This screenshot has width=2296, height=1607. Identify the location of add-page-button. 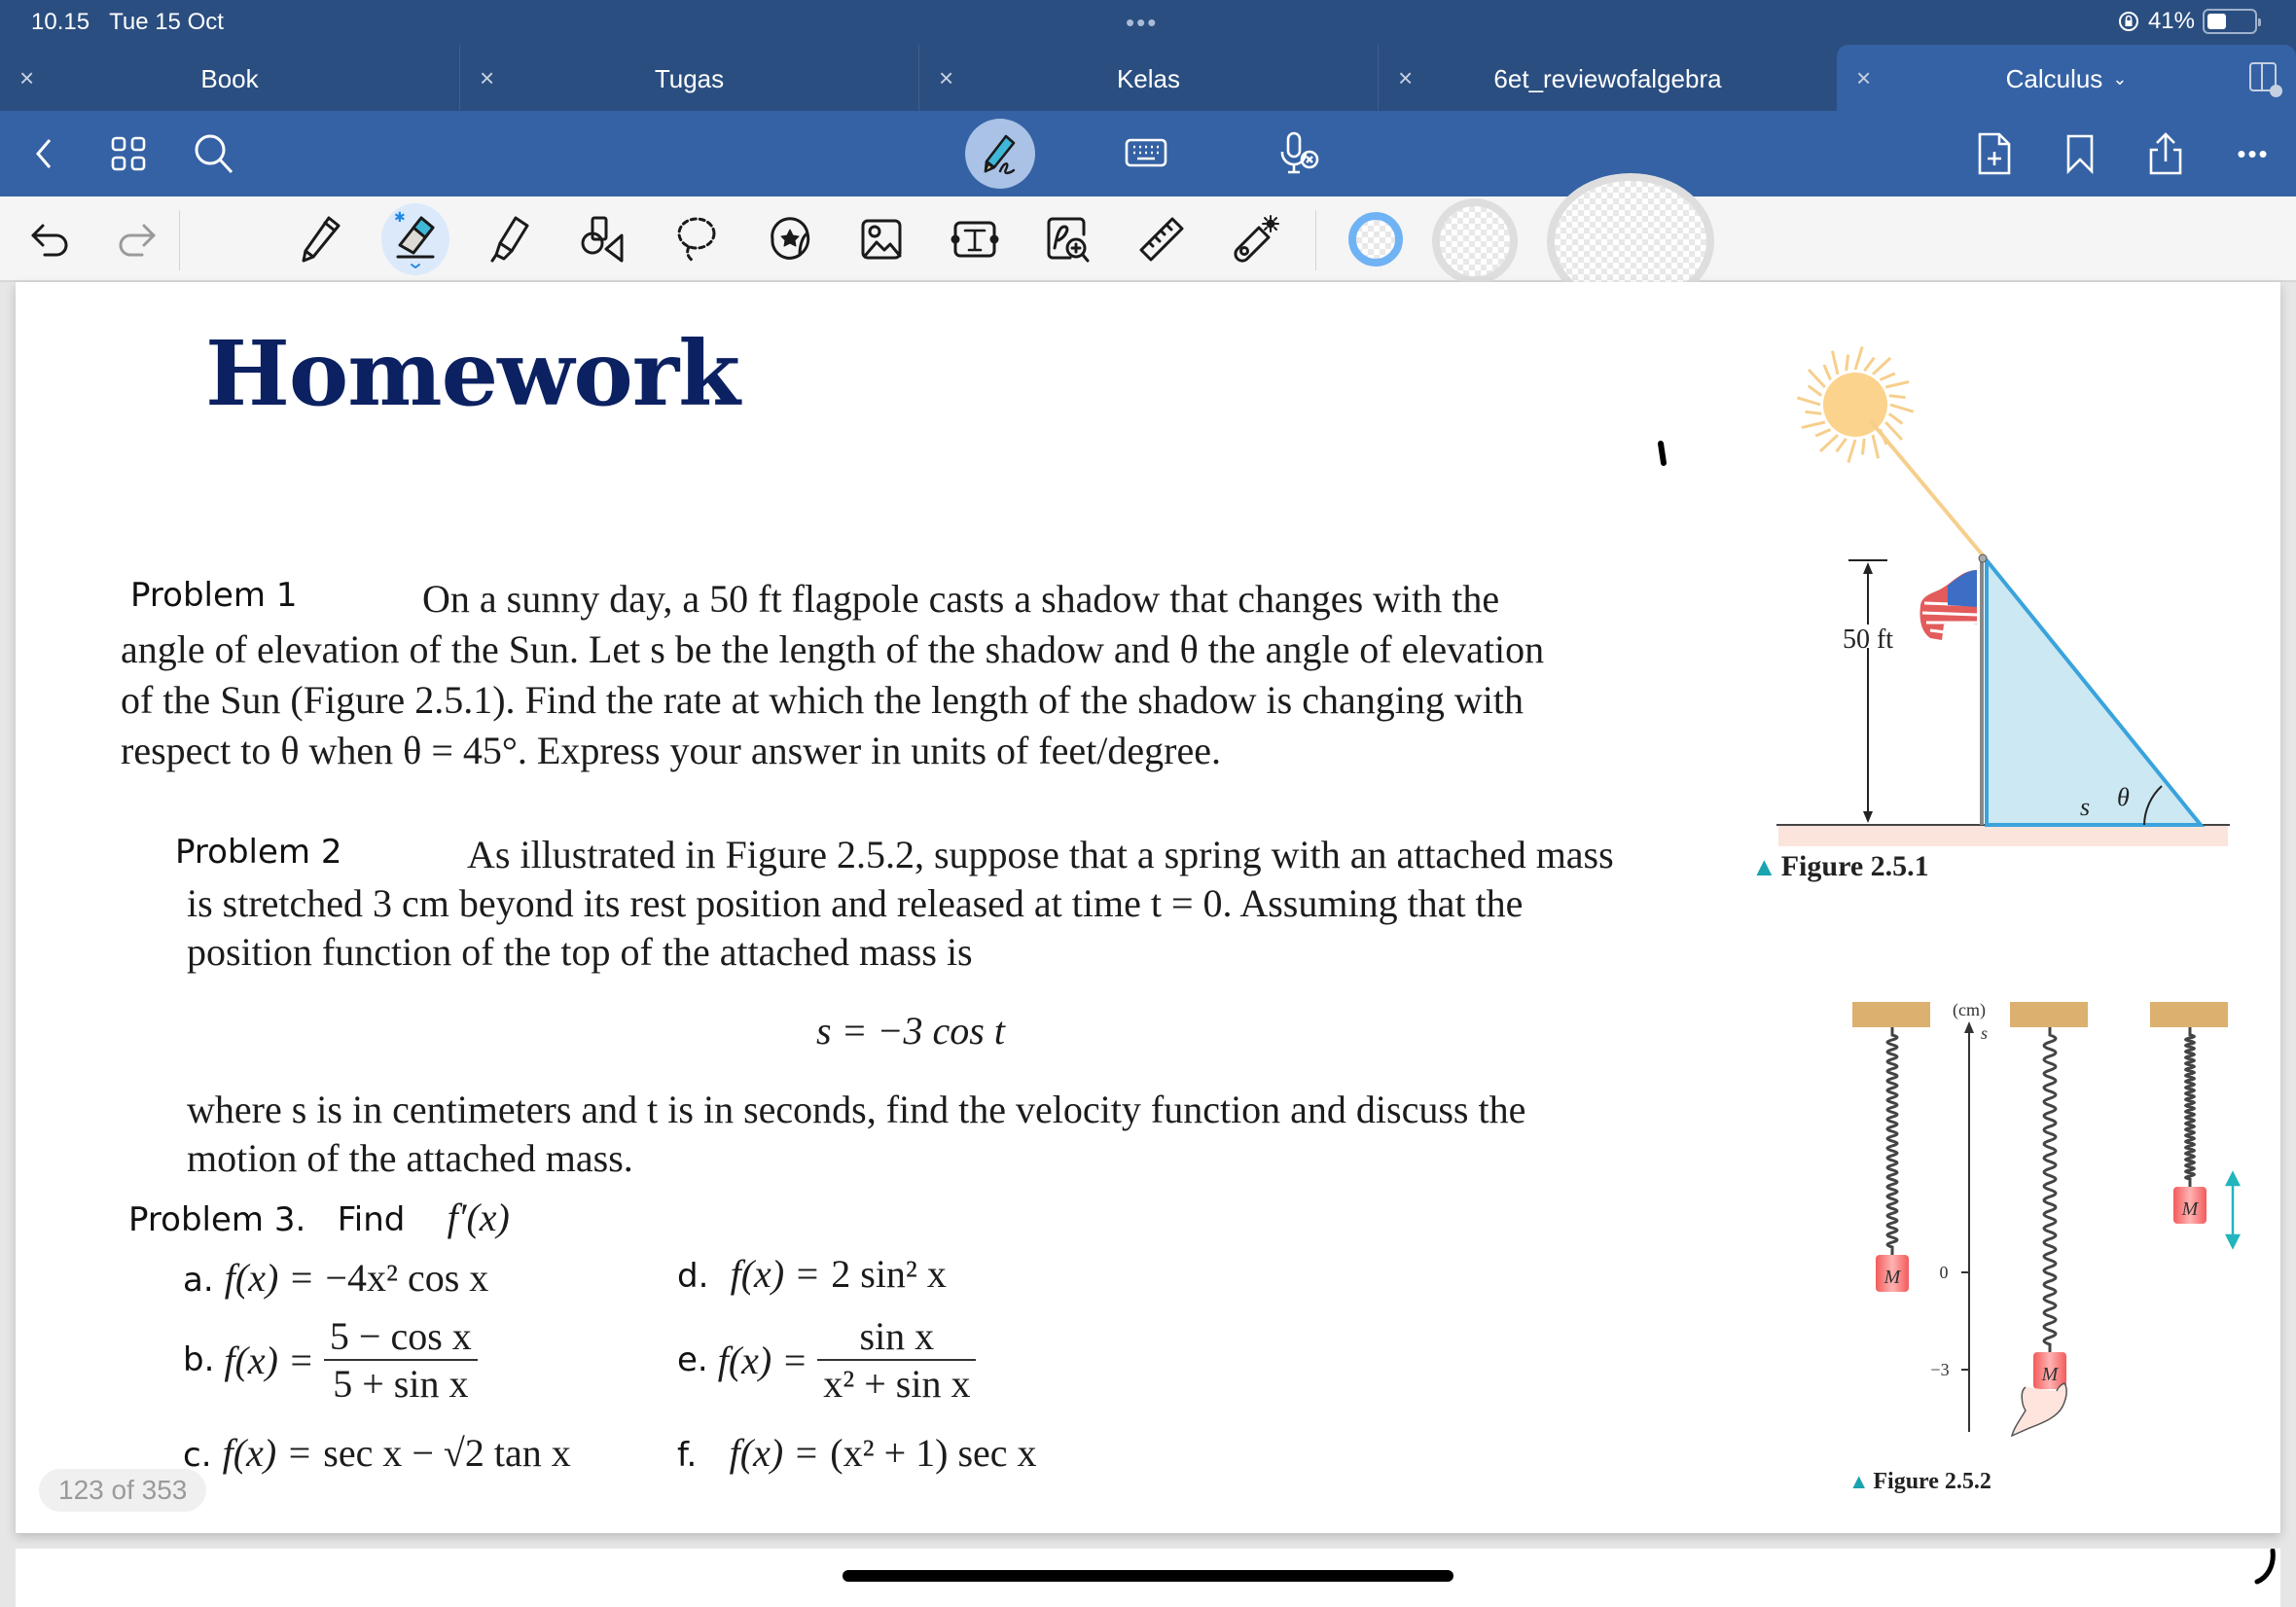
(1994, 154).